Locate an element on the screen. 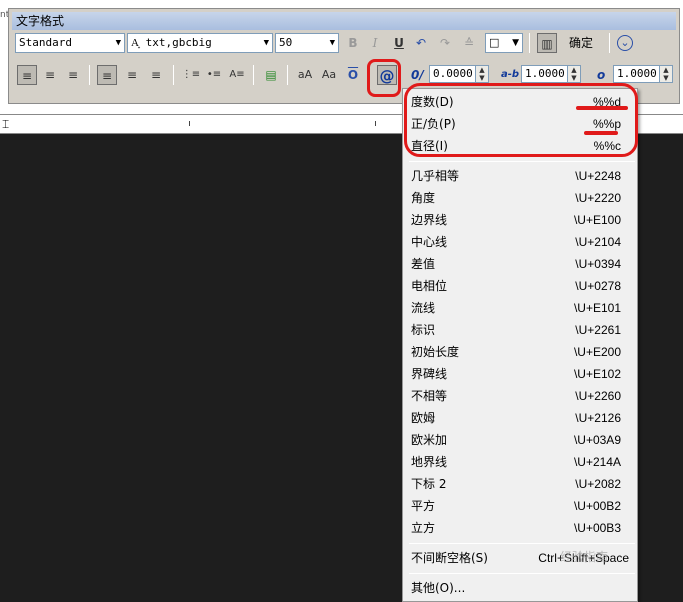 The image size is (683, 602). italic-button: I is located at coordinates (375, 43).